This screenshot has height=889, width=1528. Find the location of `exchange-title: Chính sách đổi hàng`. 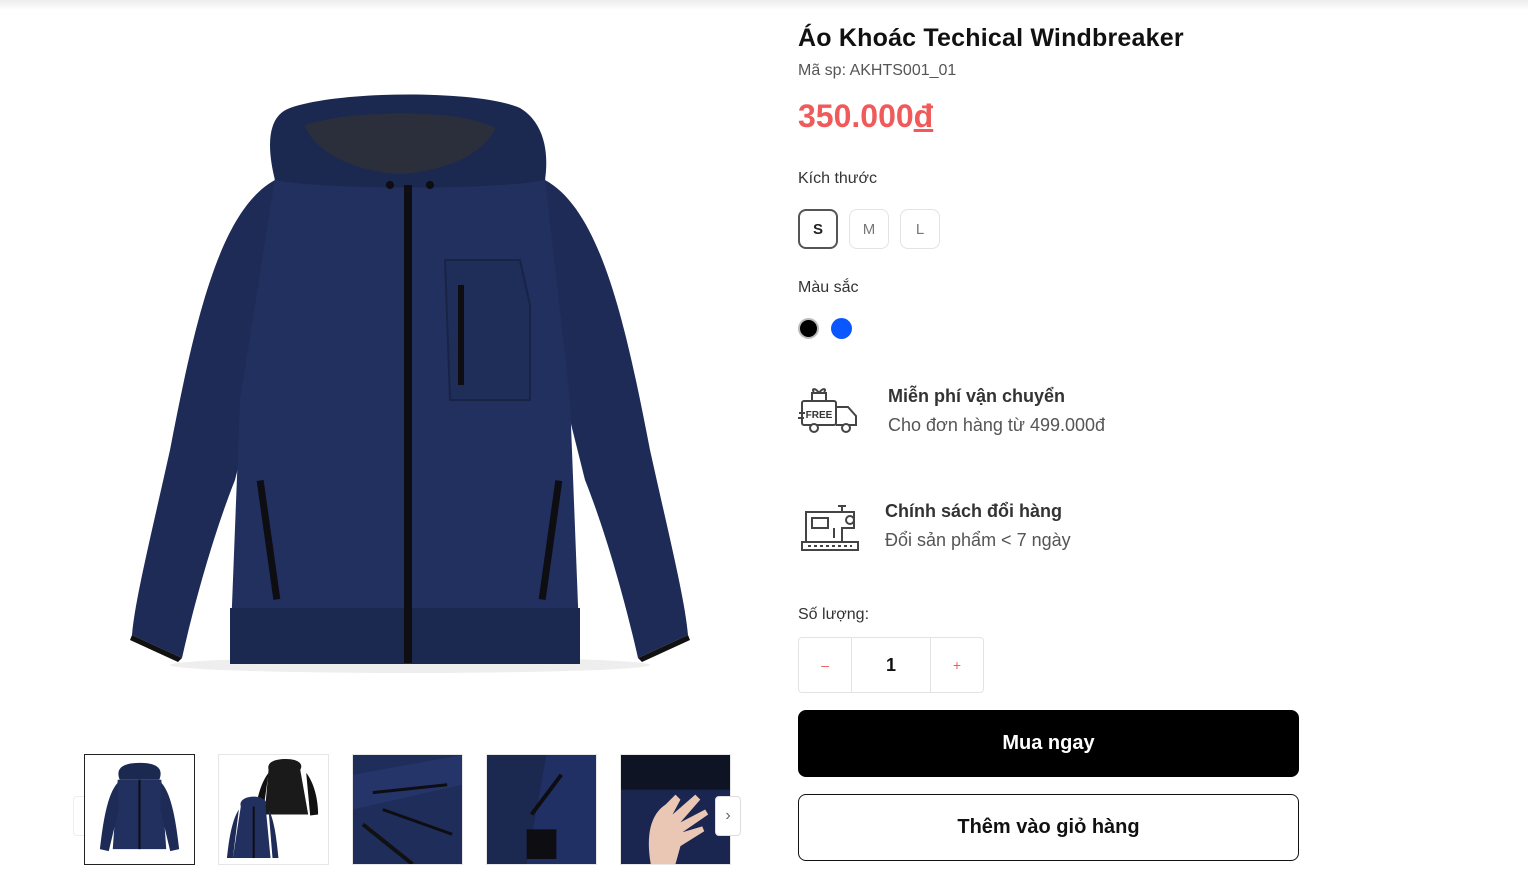

exchange-title: Chính sách đổi hàng is located at coordinates (974, 511).